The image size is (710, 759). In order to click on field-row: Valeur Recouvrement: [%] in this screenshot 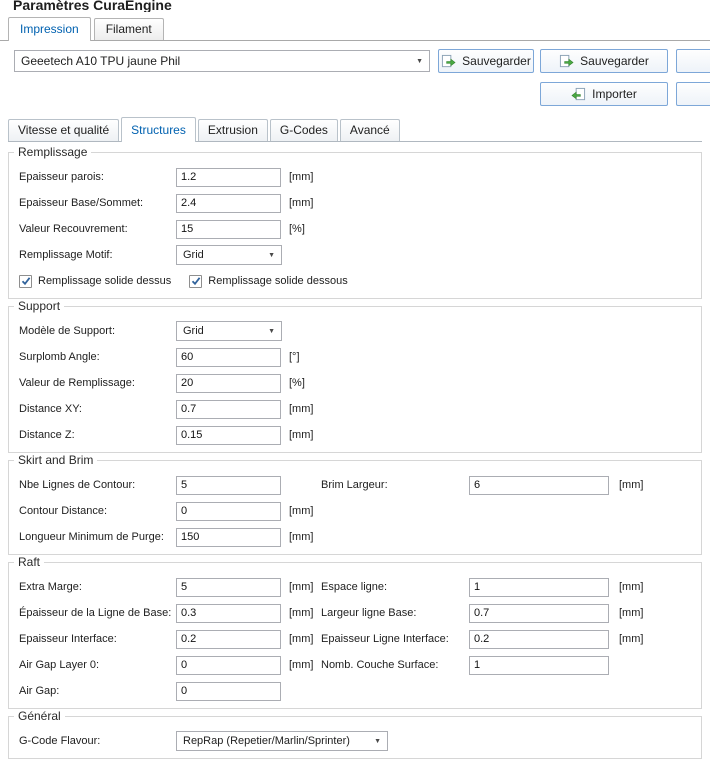, I will do `click(355, 229)`.